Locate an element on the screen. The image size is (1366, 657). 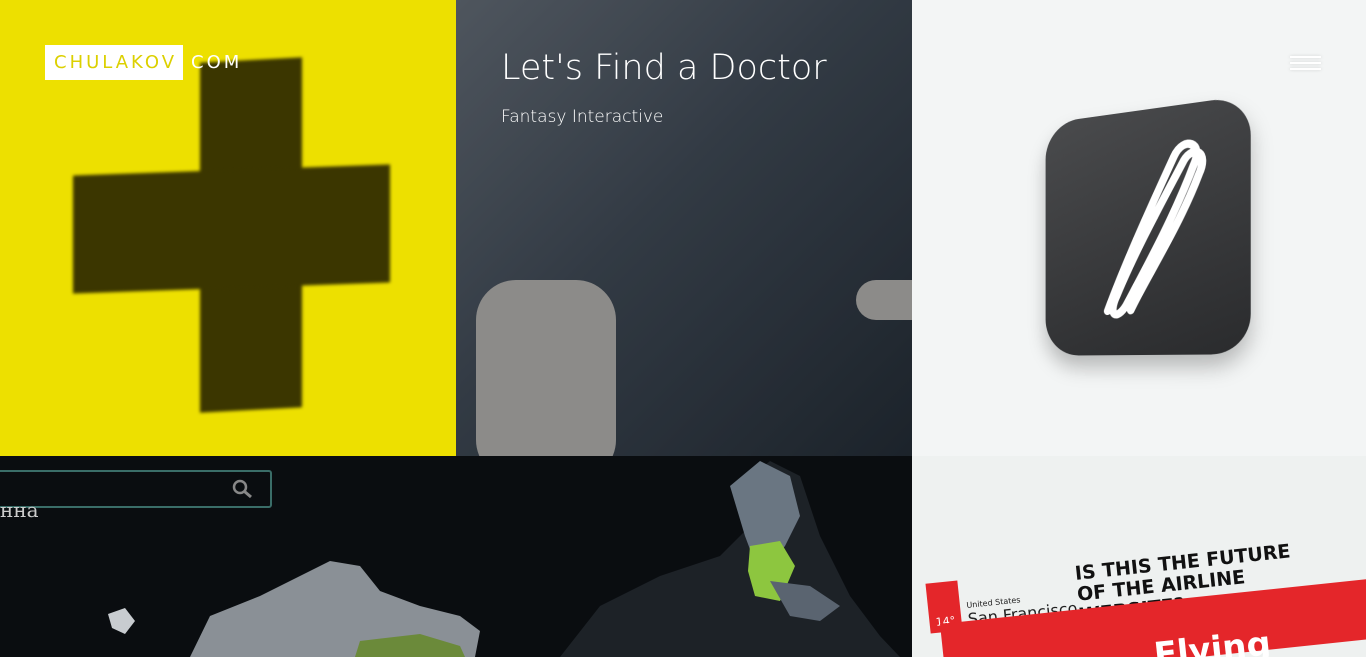
hamburger-menu-icon is located at coordinates (1306, 63).